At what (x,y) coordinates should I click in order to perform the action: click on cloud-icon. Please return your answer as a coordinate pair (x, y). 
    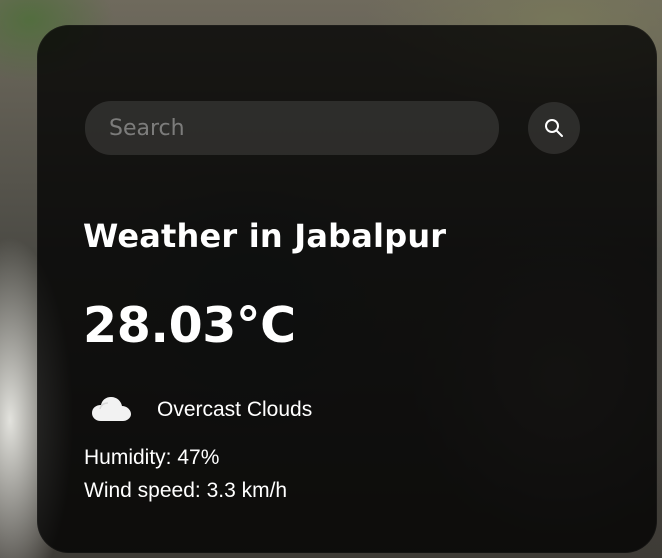
    Looking at the image, I should click on (111, 409).